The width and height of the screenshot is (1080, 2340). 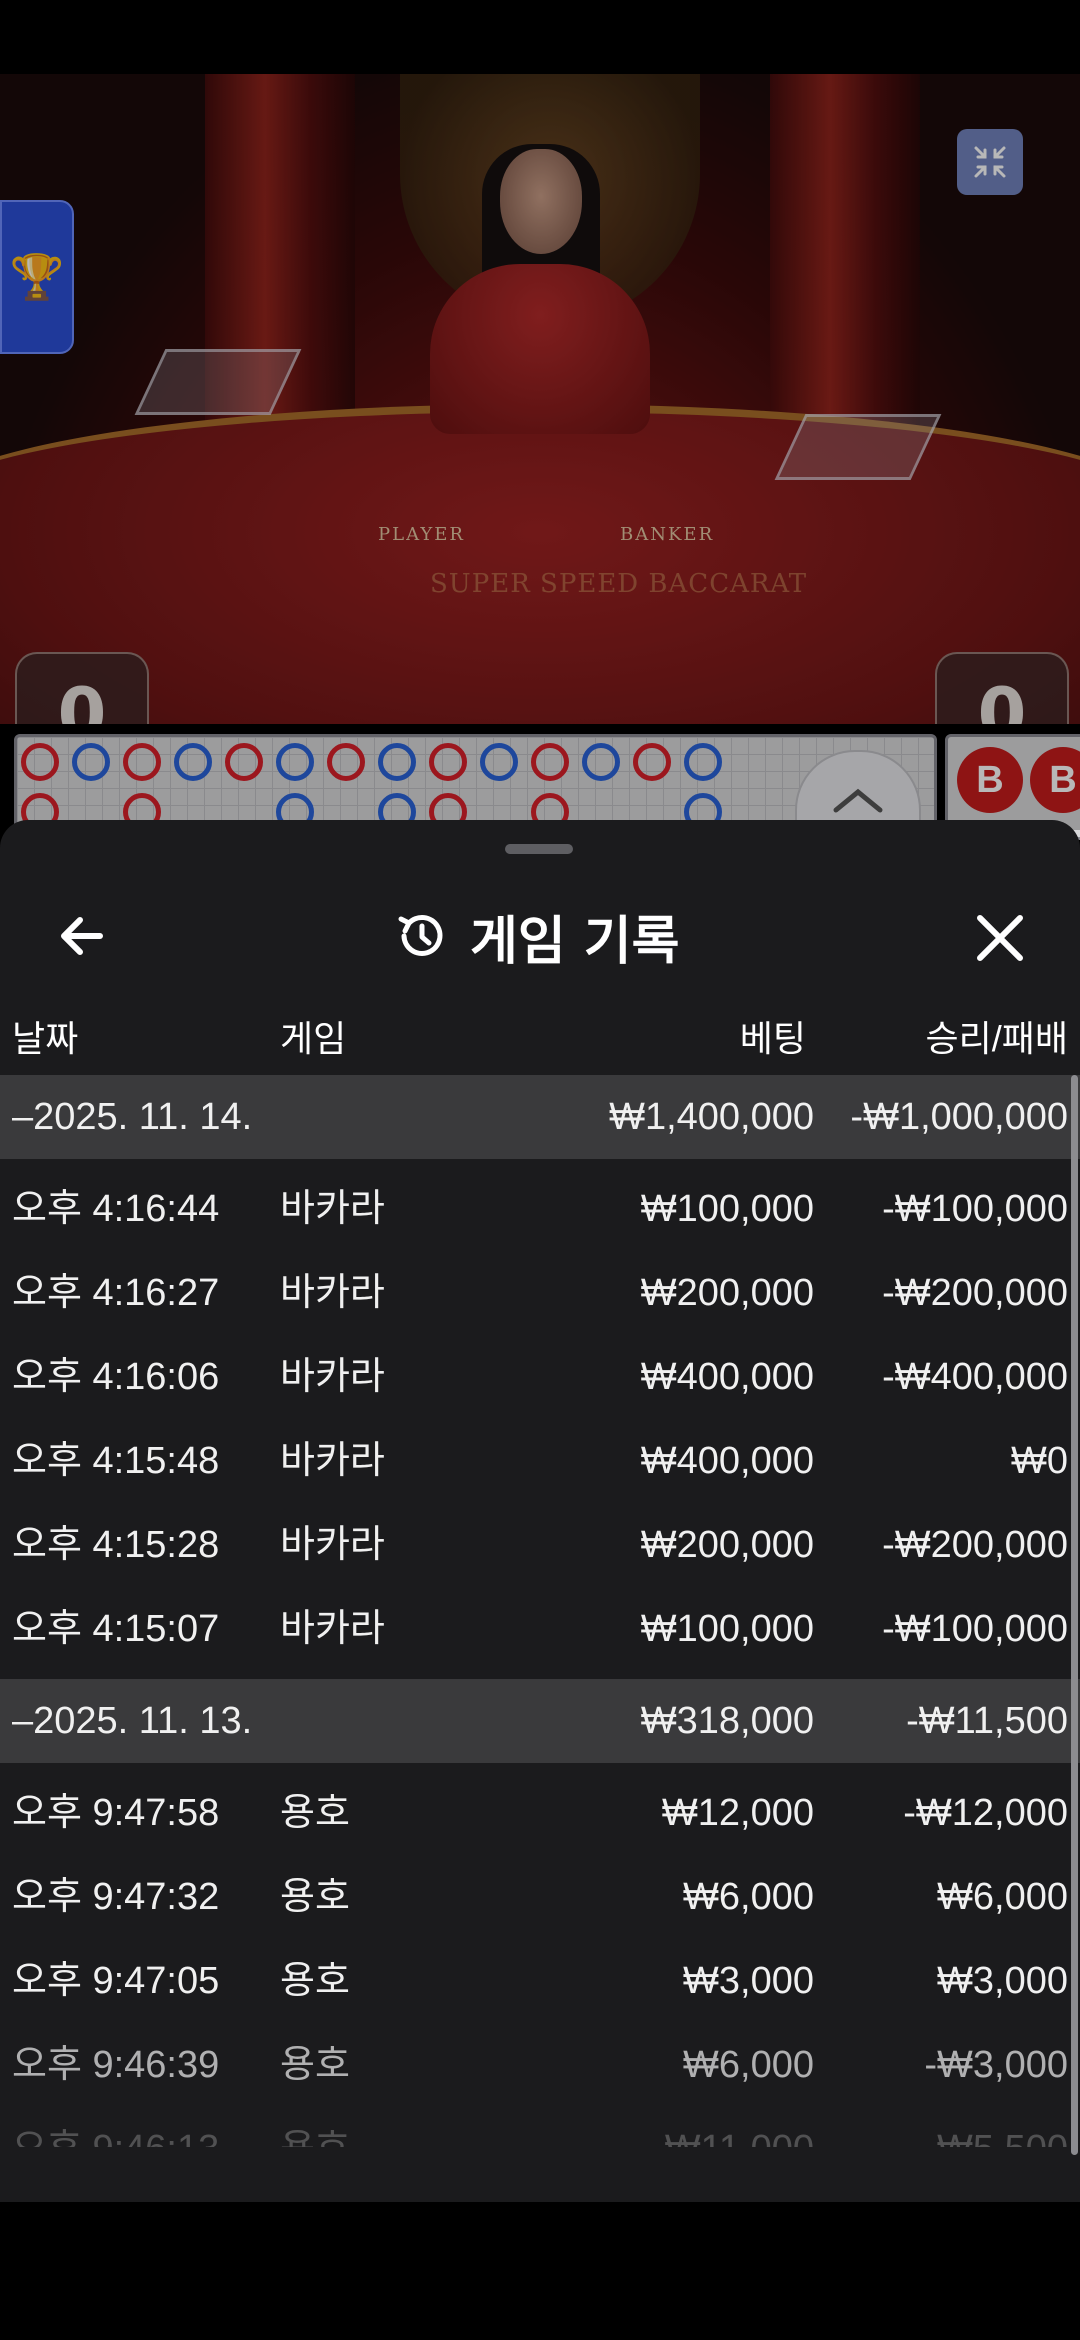 I want to click on close-button, so click(x=1000, y=938).